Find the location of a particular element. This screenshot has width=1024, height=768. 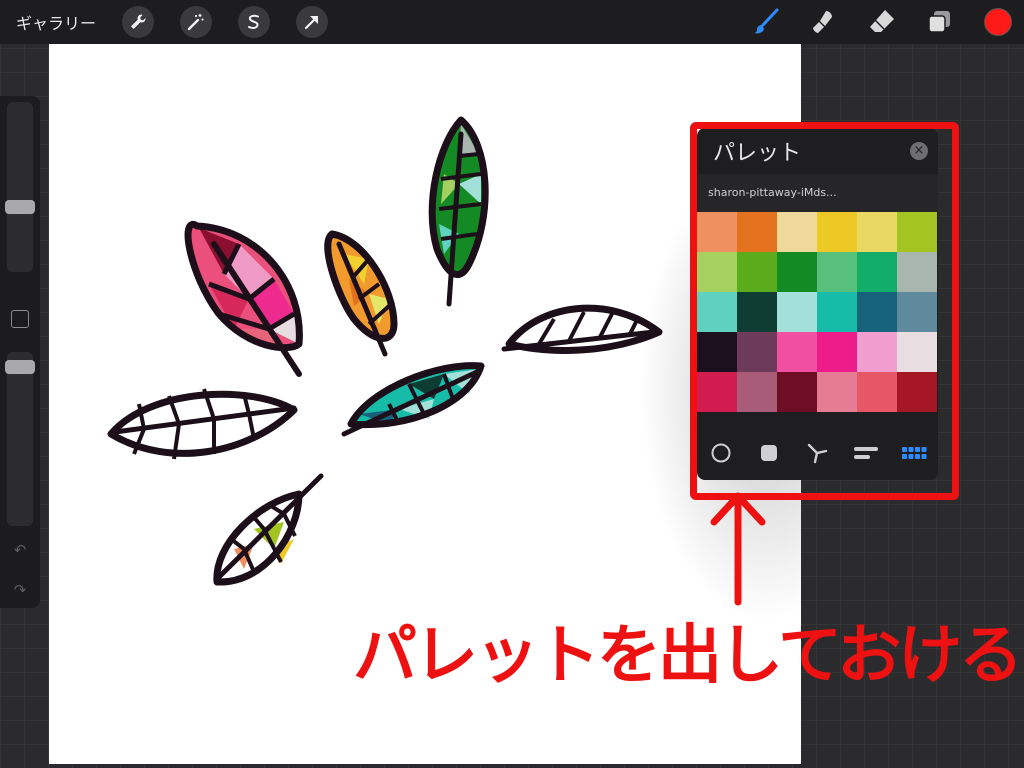

leaf-multicolor is located at coordinates (268, 529).